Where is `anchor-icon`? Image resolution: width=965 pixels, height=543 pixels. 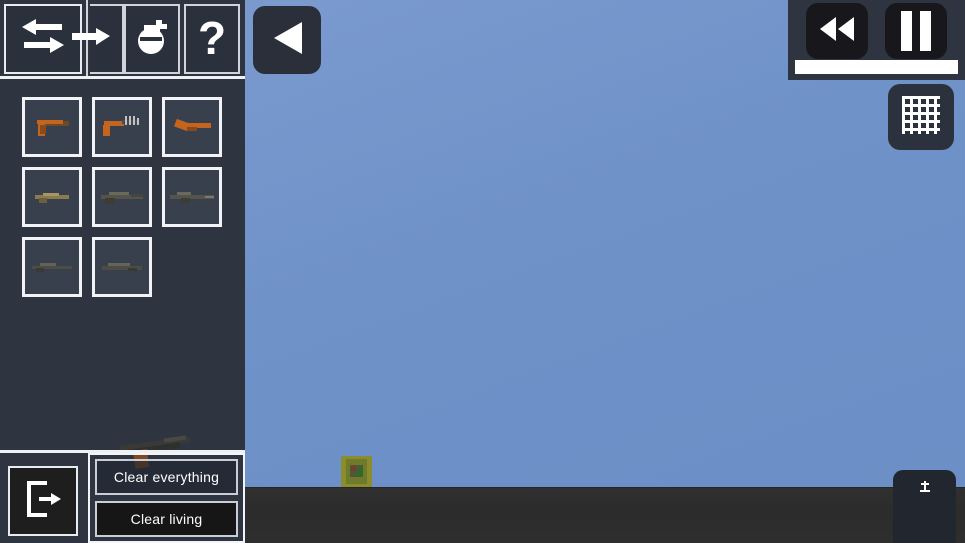 anchor-icon is located at coordinates (925, 489).